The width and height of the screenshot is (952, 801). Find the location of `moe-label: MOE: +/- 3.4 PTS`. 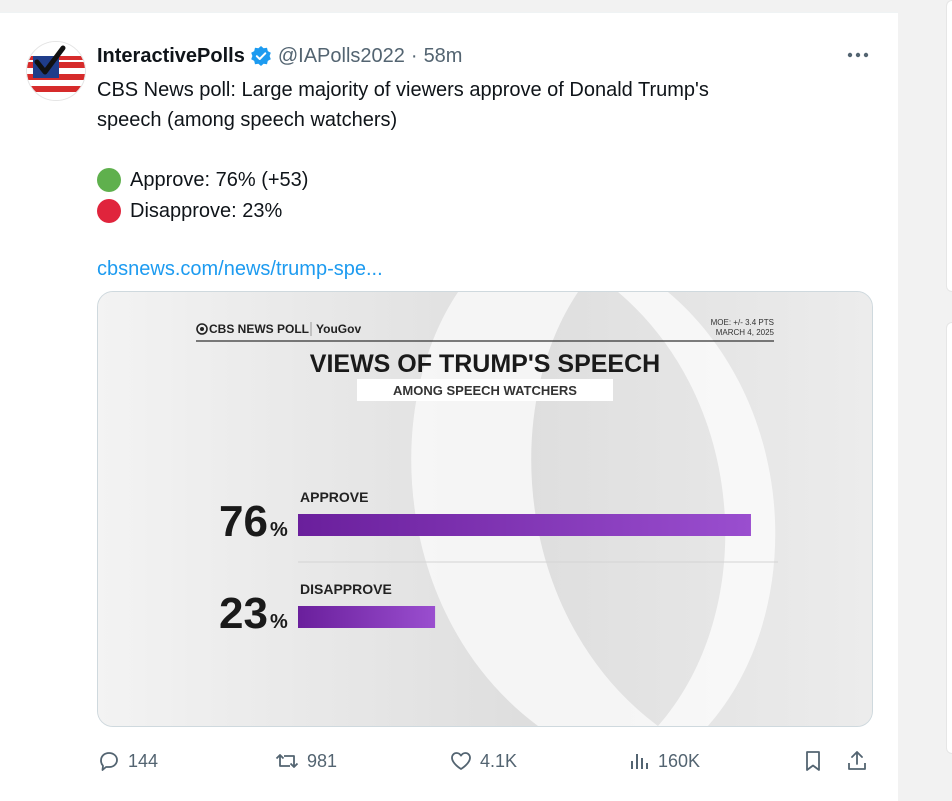

moe-label: MOE: +/- 3.4 PTS is located at coordinates (742, 322).